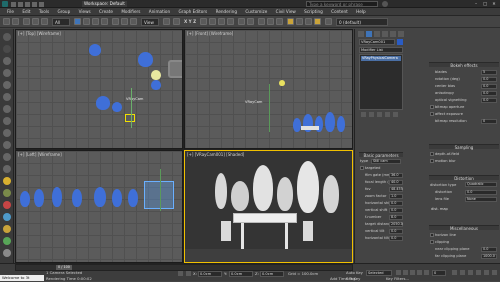 The width and height of the screenshot is (500, 282). Describe the element at coordinates (272, 274) in the screenshot. I see `z-coordinate-field: 0.0cm` at that location.